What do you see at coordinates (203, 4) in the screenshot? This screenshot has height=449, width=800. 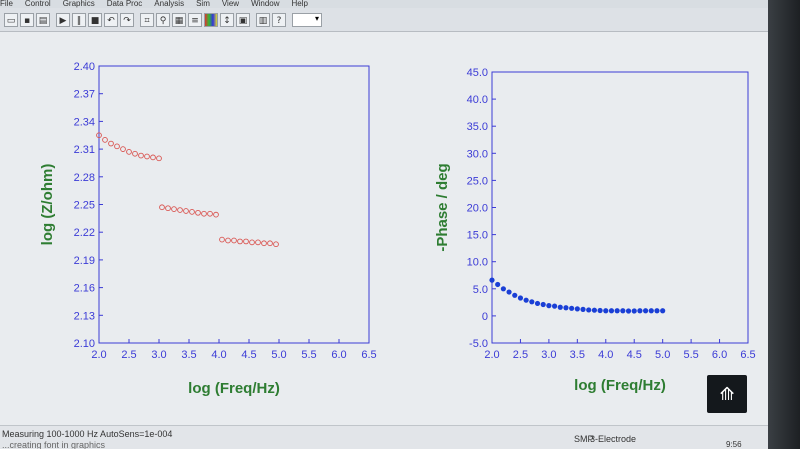 I see `menu-item-sim: Sim` at bounding box center [203, 4].